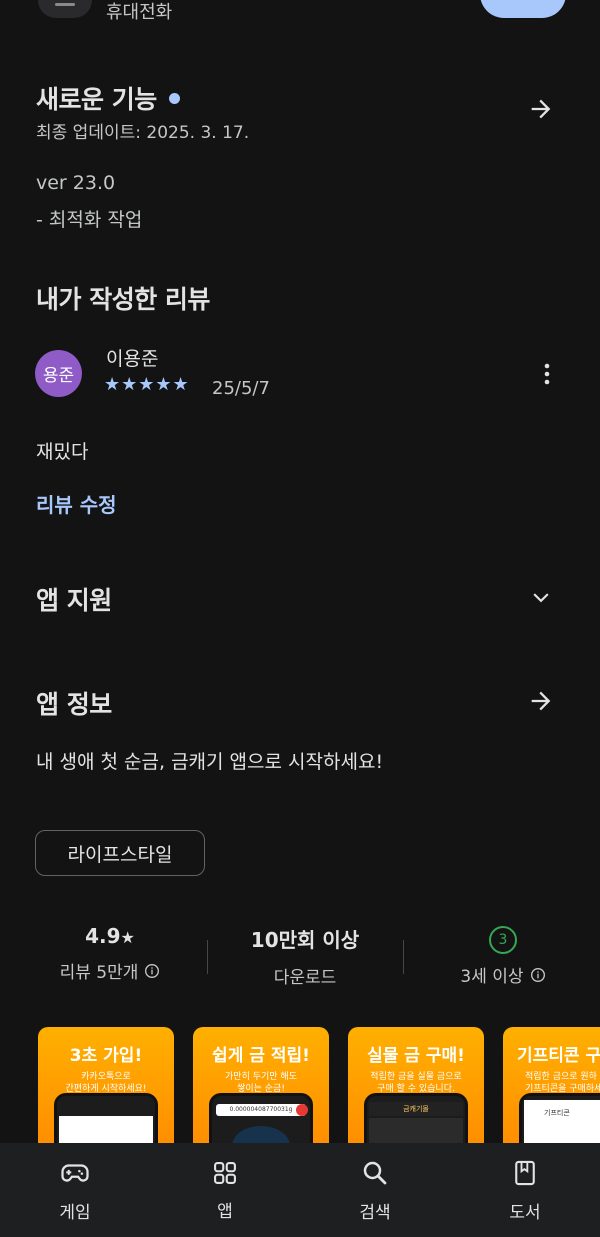 Image resolution: width=600 pixels, height=1237 pixels. Describe the element at coordinates (74, 599) in the screenshot. I see `app-support-title: 앱 지원` at that location.